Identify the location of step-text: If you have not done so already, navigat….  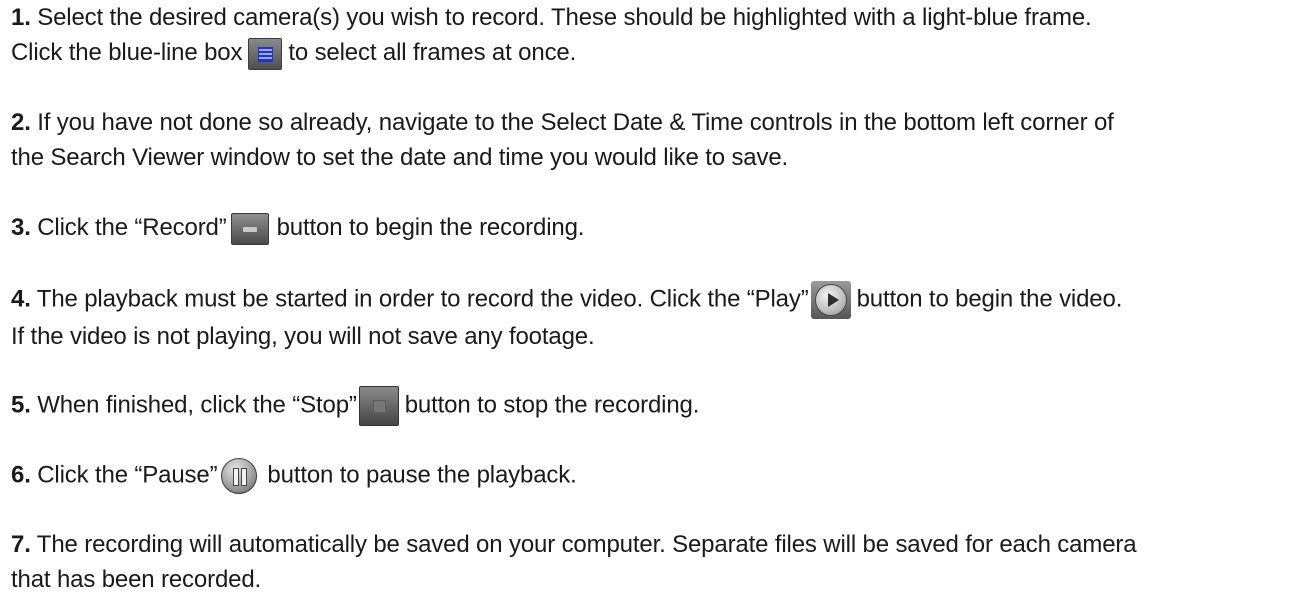
(572, 122).